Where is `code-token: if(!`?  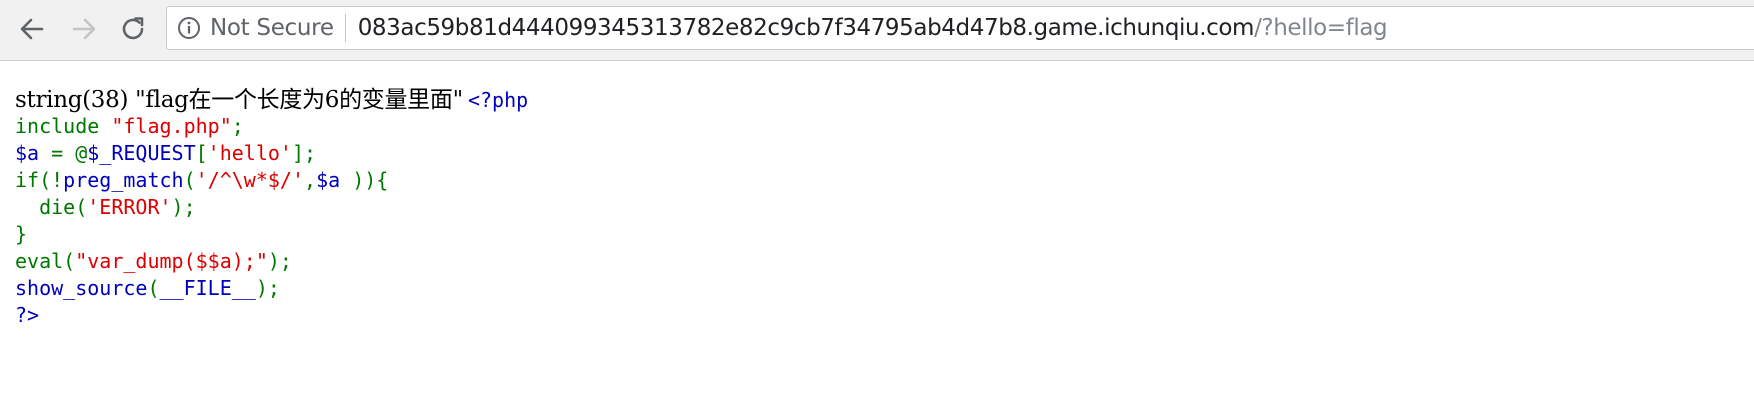
code-token: if(! is located at coordinates (39, 180).